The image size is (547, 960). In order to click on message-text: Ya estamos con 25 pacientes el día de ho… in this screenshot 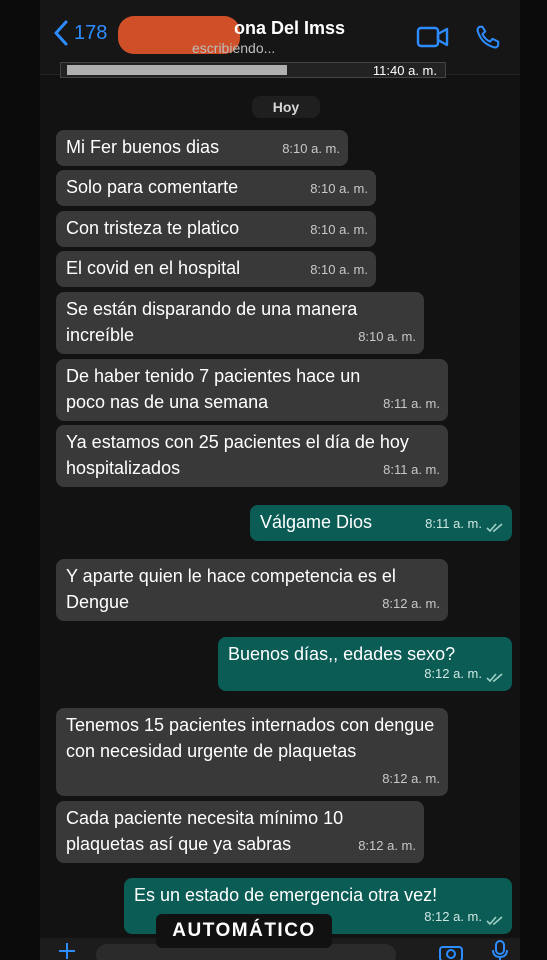, I will do `click(237, 455)`.